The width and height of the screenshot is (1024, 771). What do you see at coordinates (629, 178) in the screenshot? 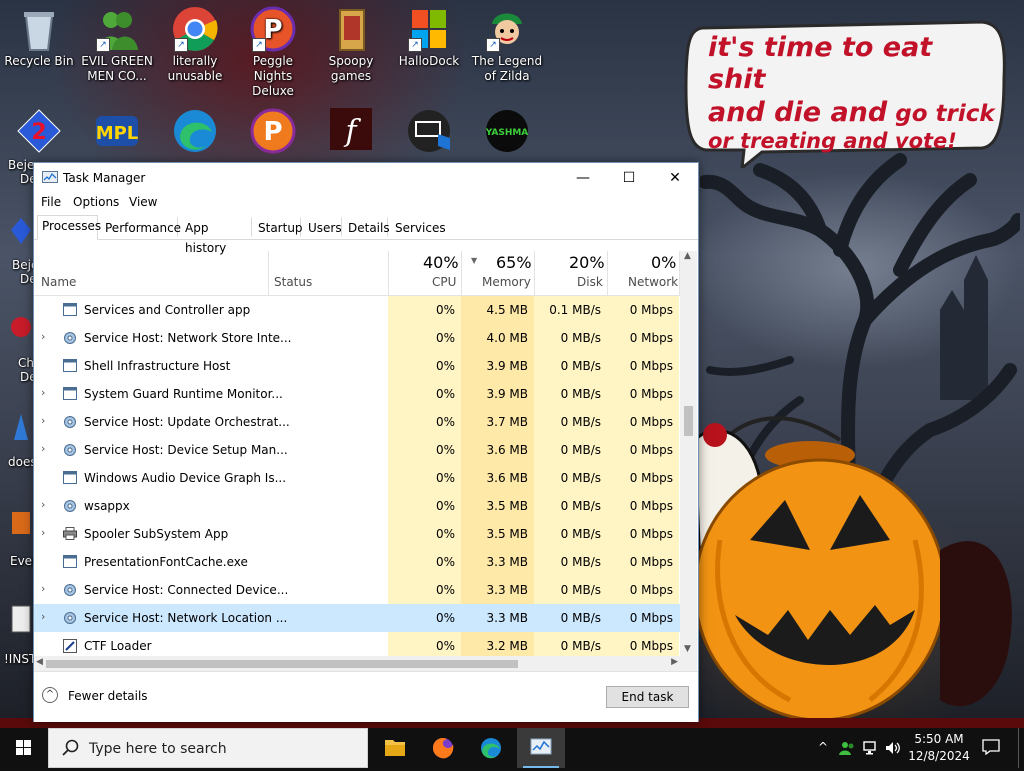
I see `maximize-button: ☐` at bounding box center [629, 178].